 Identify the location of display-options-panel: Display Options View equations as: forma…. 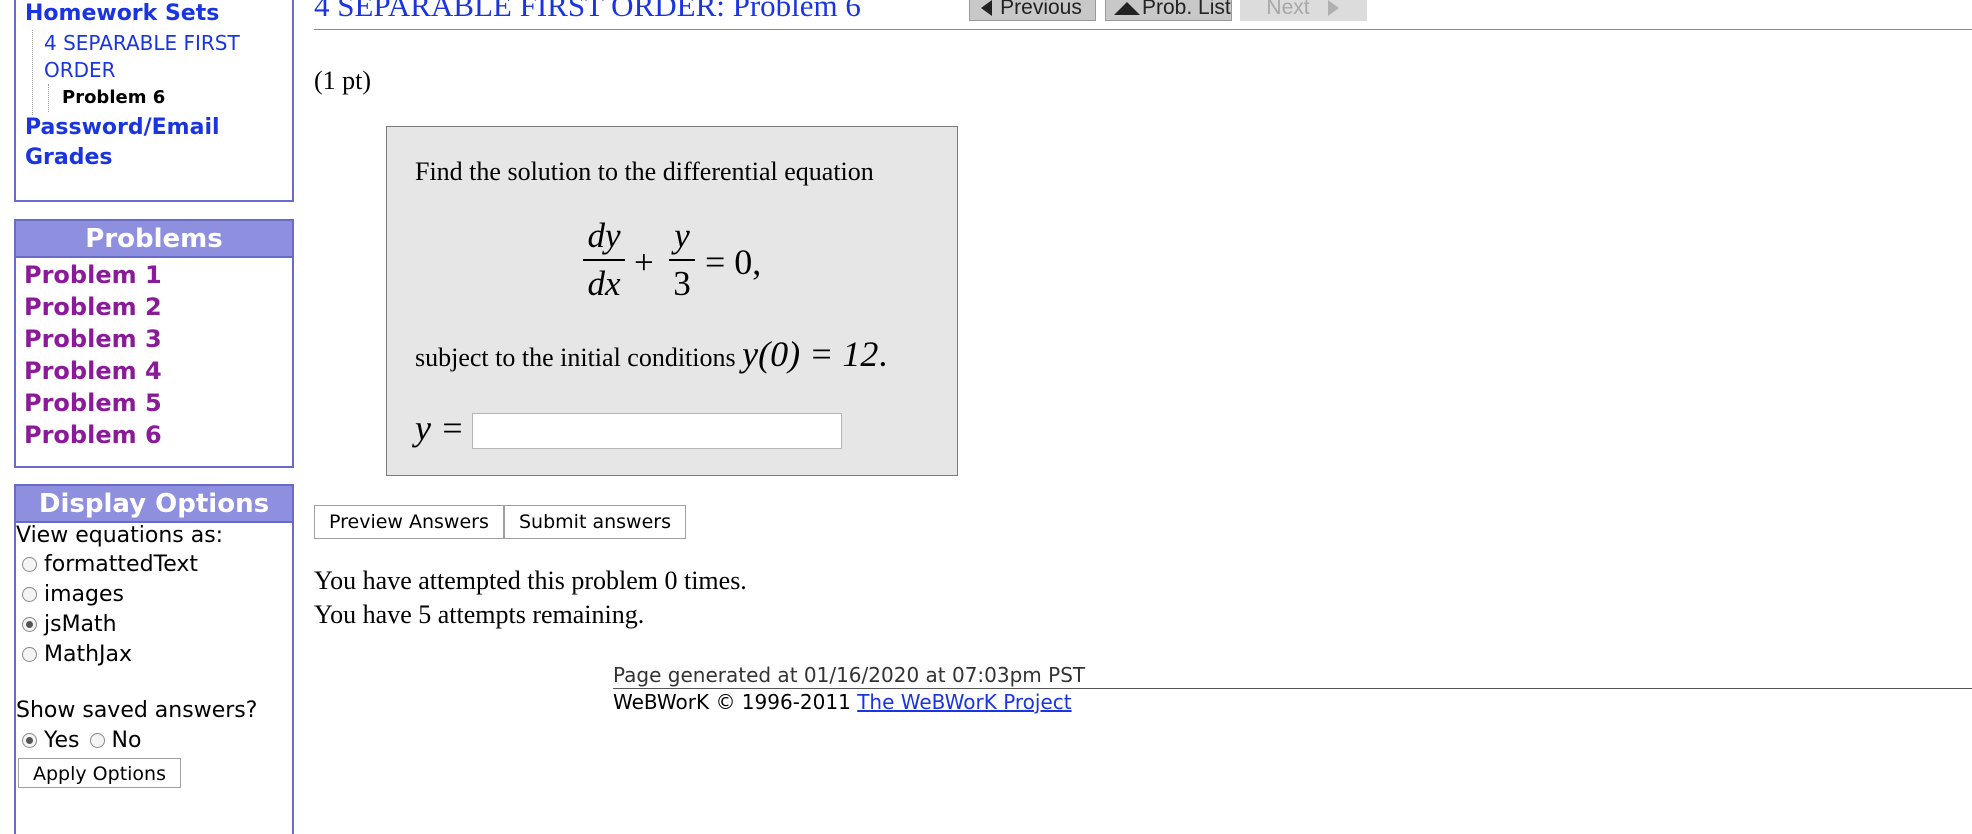
(154, 659).